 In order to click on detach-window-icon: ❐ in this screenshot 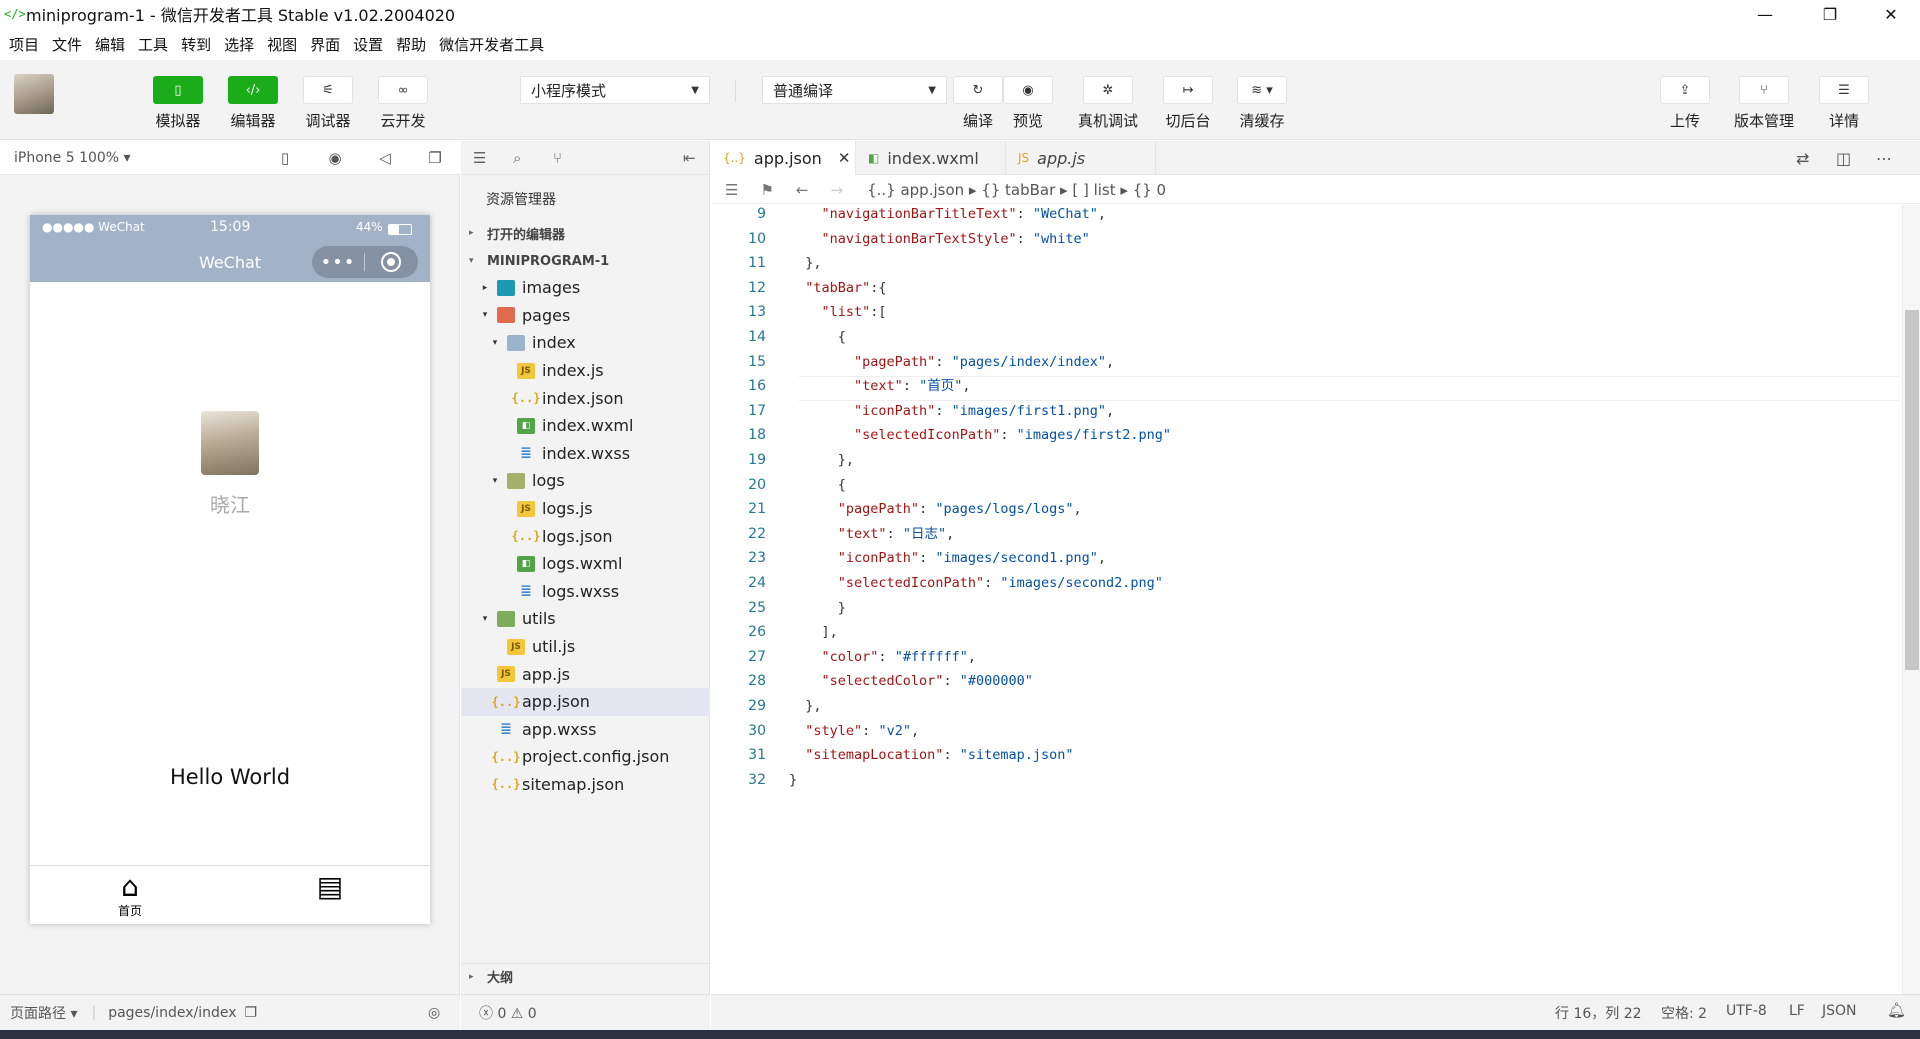, I will do `click(435, 158)`.